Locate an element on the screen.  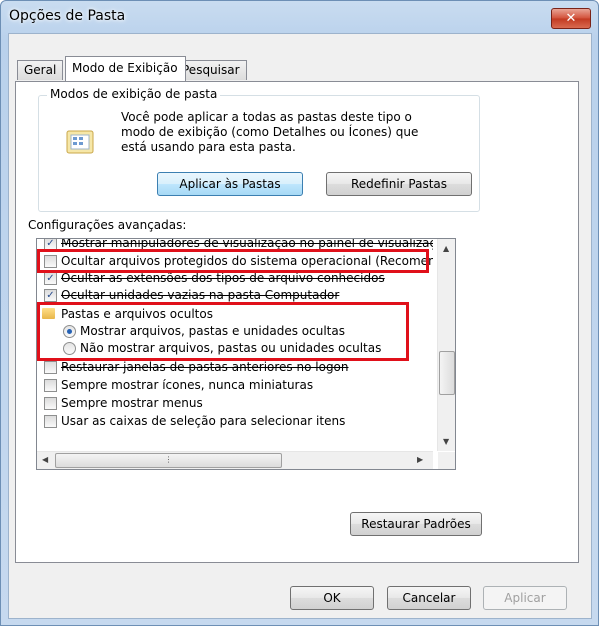
advanced-settings-label: Configurações avançadas: is located at coordinates (107, 225).